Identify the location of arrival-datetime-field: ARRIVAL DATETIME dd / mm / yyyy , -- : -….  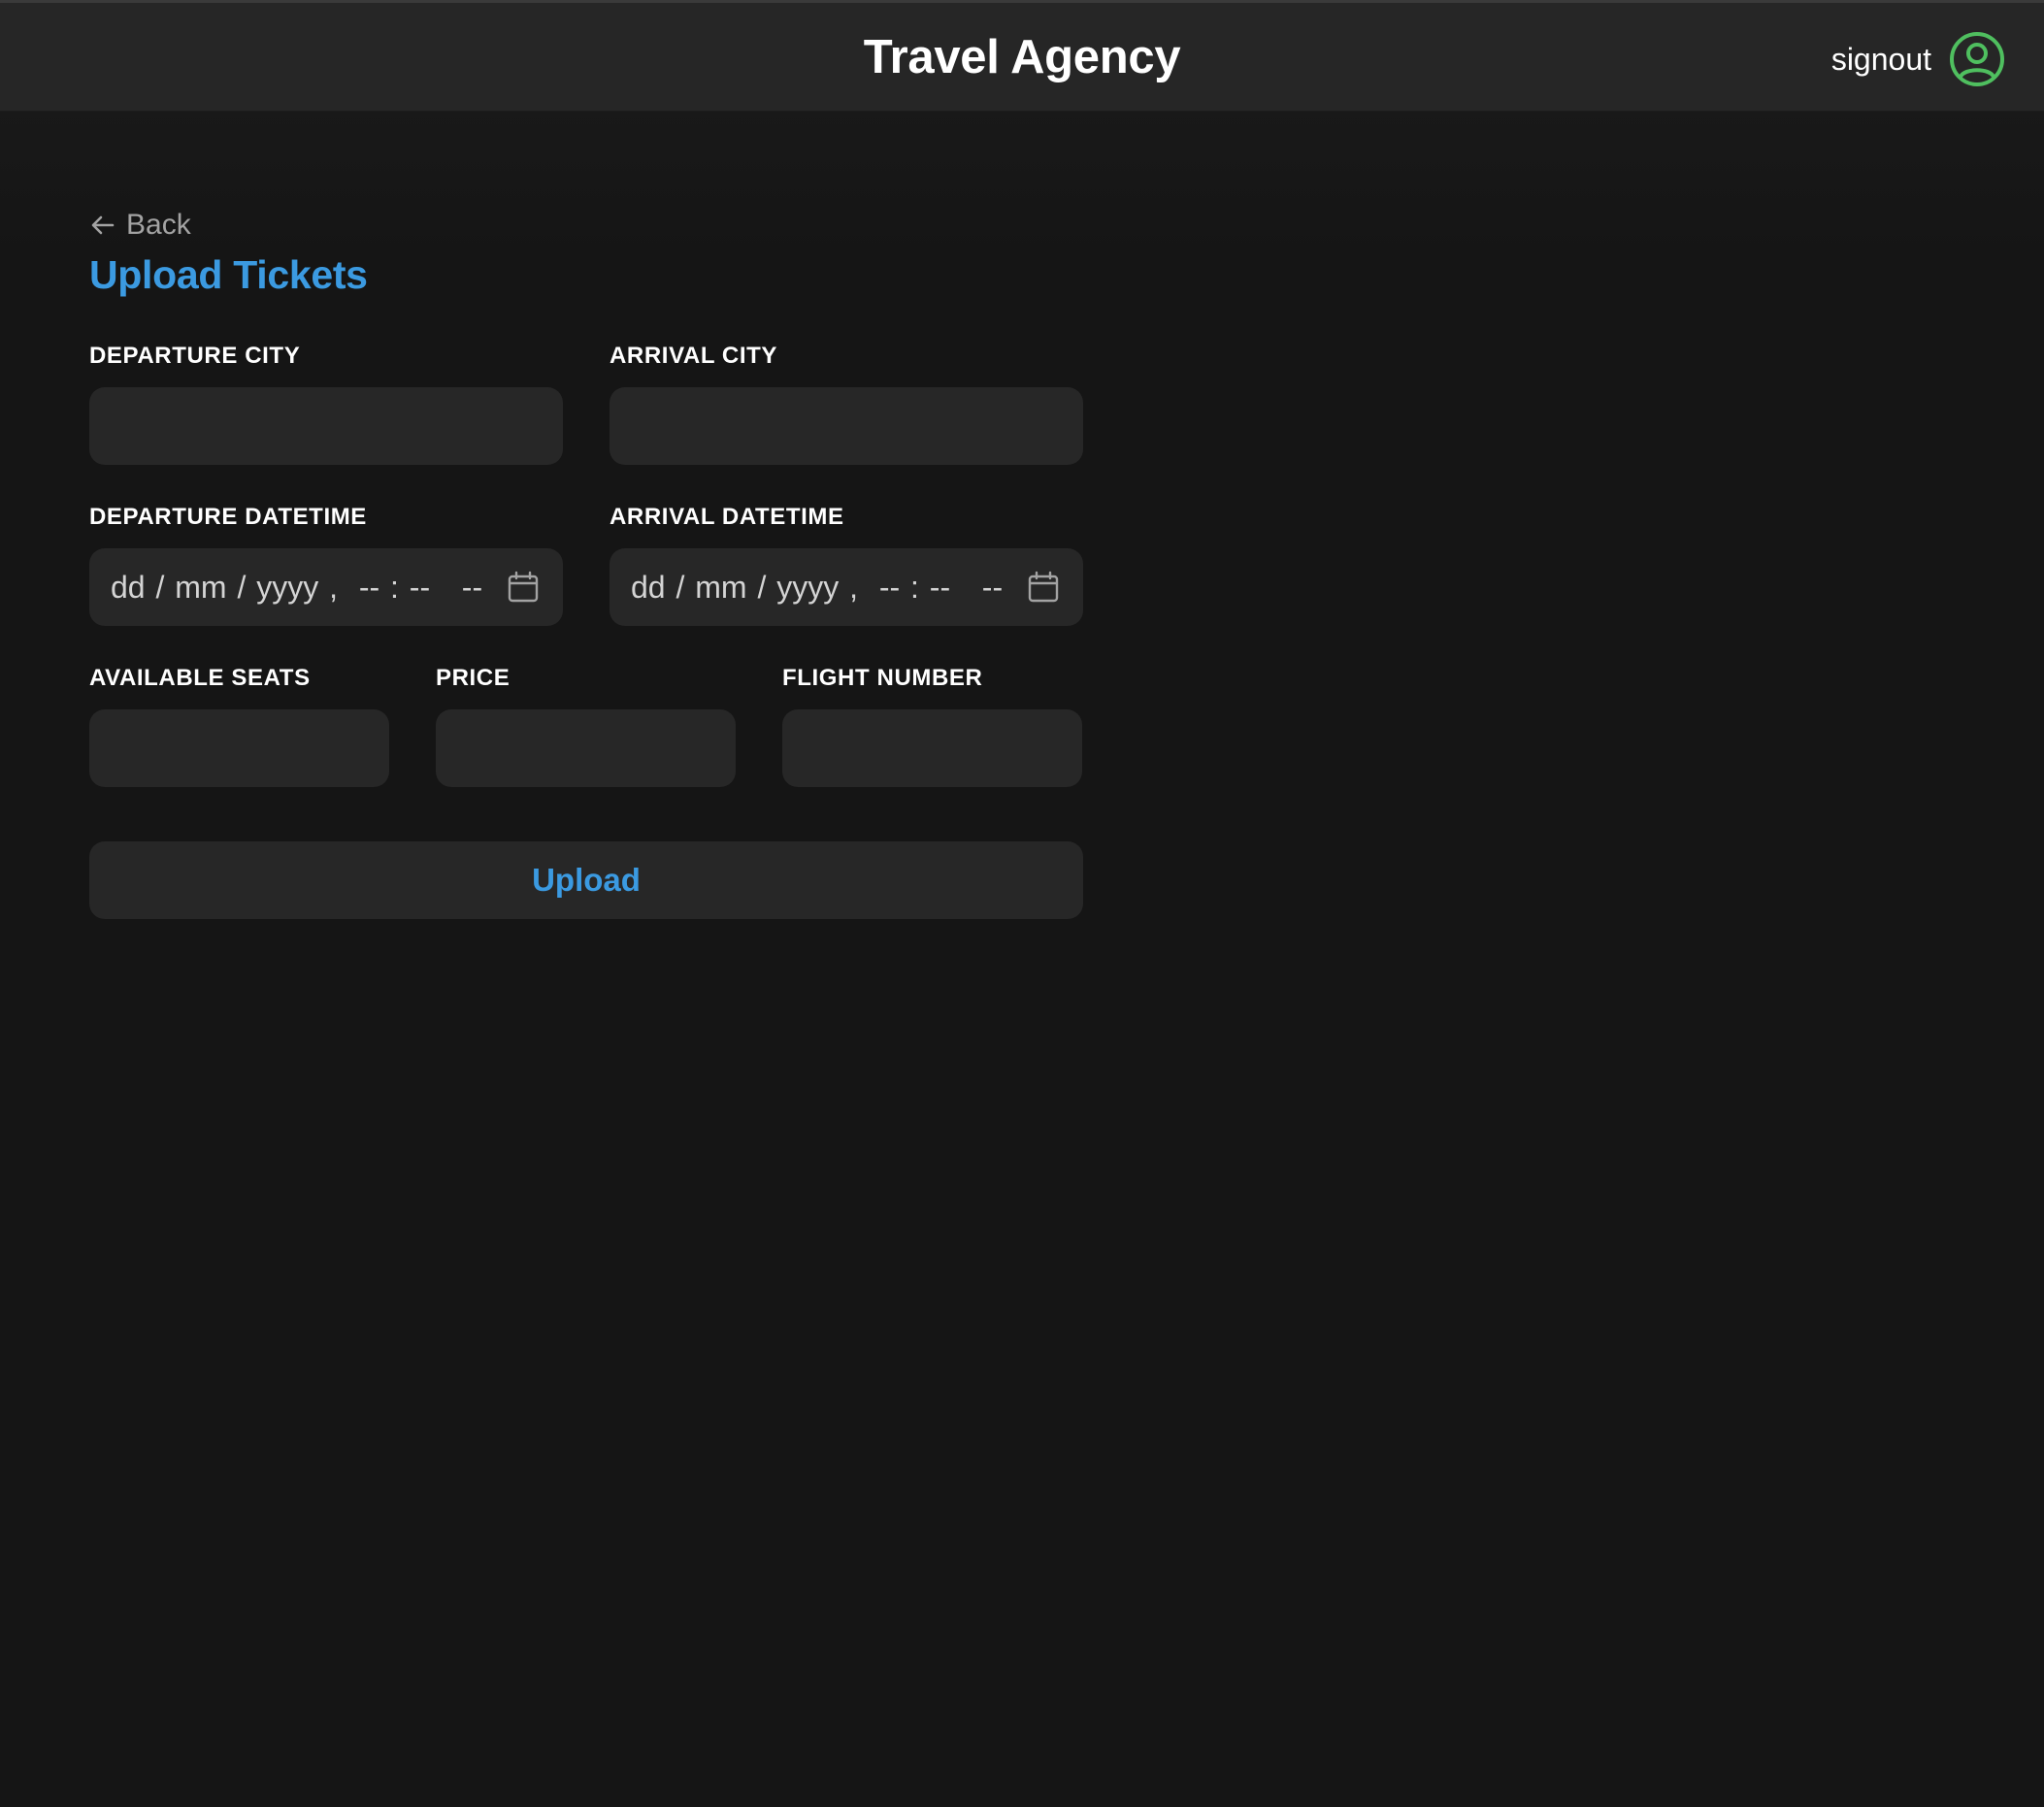
(846, 565).